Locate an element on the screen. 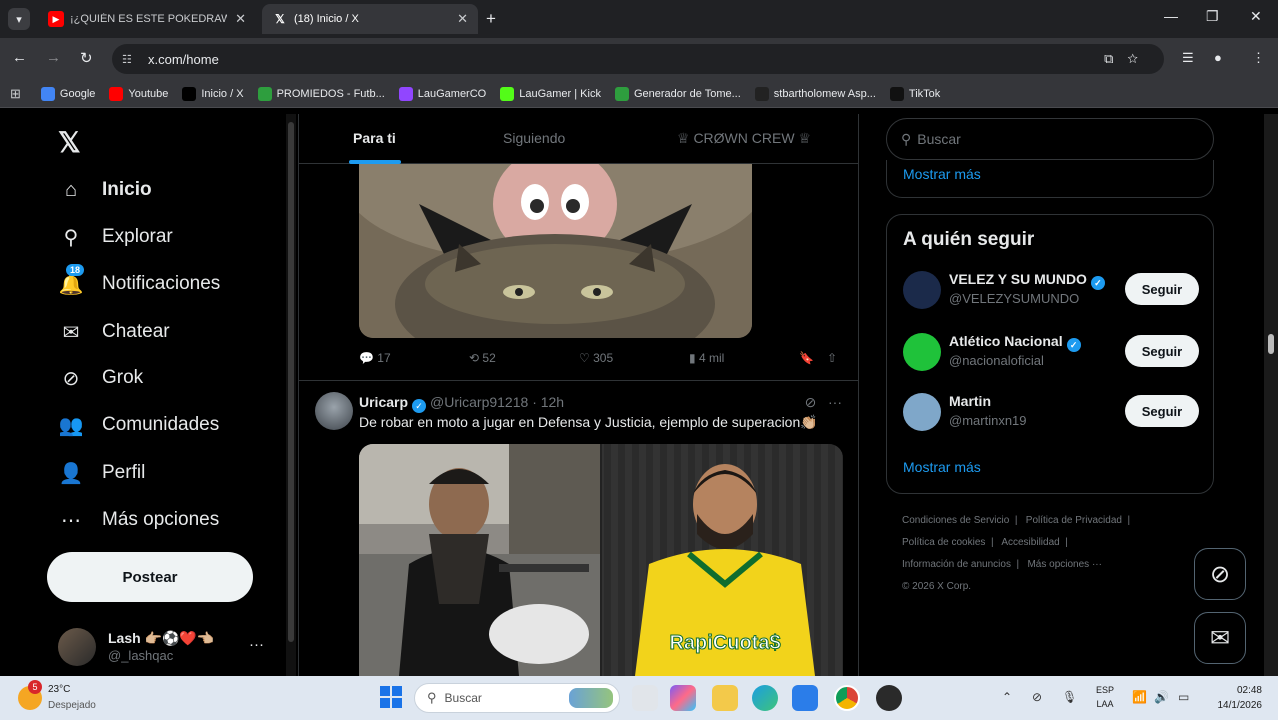 The image size is (1278, 720). search-box: ⚲ is located at coordinates (1050, 139).